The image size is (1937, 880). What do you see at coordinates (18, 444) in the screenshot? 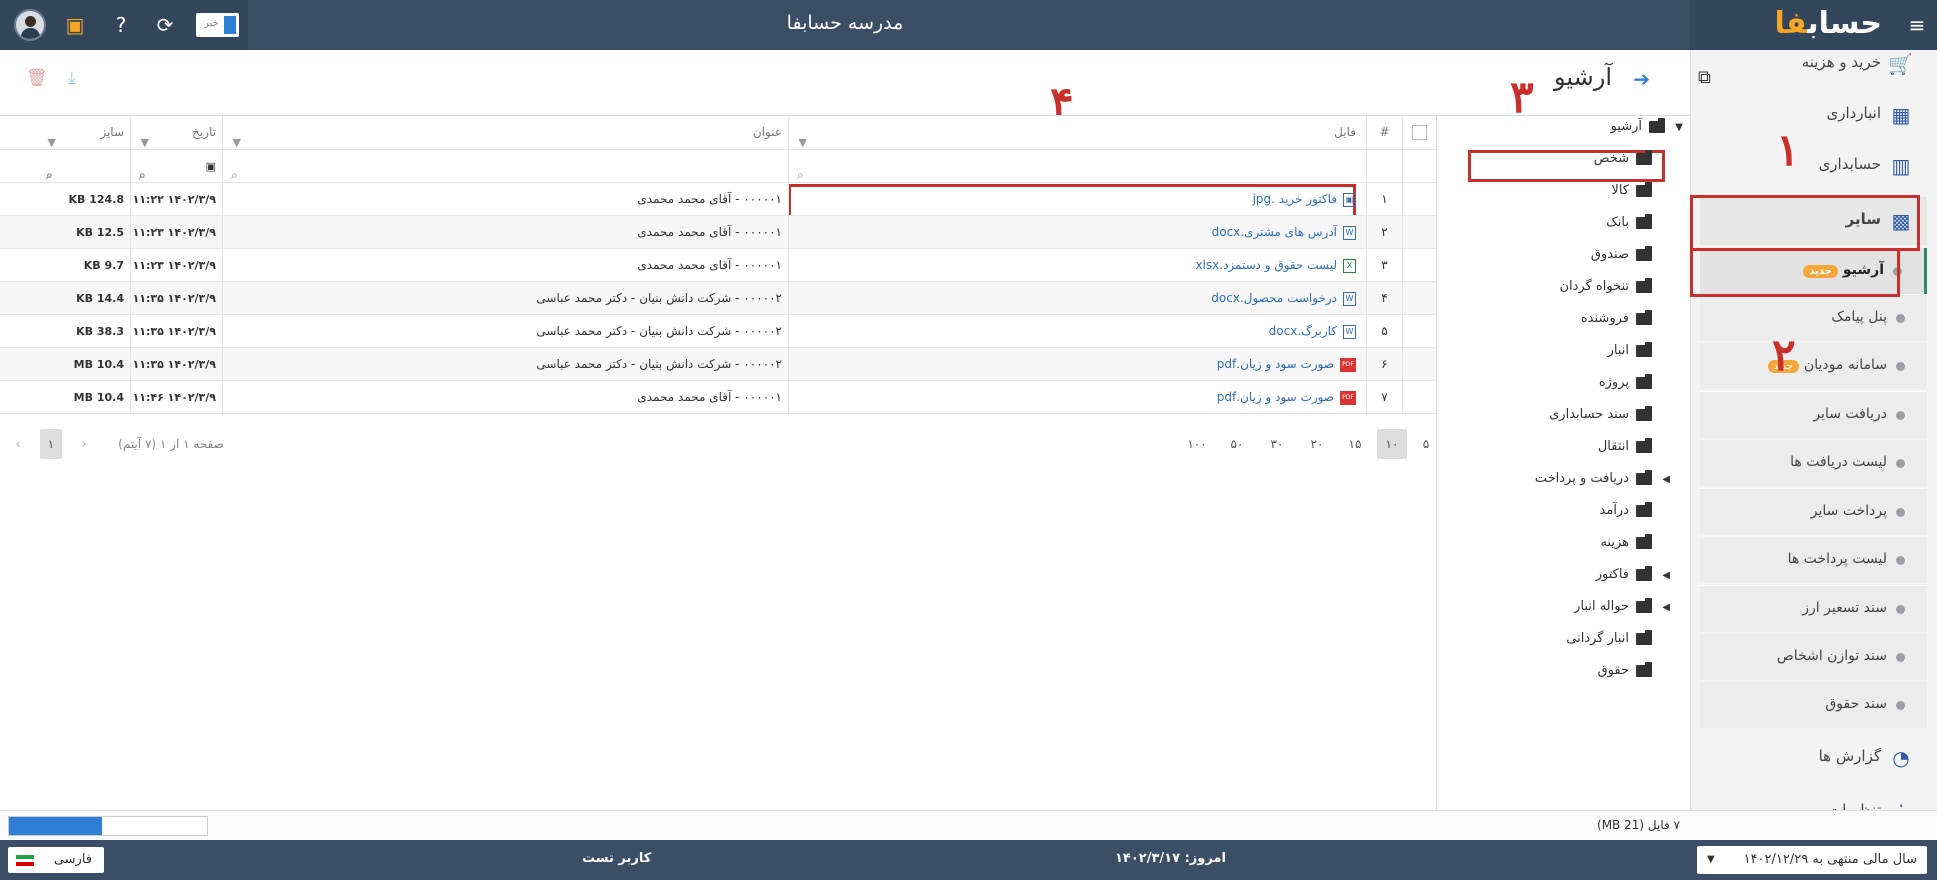
I see `pager-prev-icon: ‹` at bounding box center [18, 444].